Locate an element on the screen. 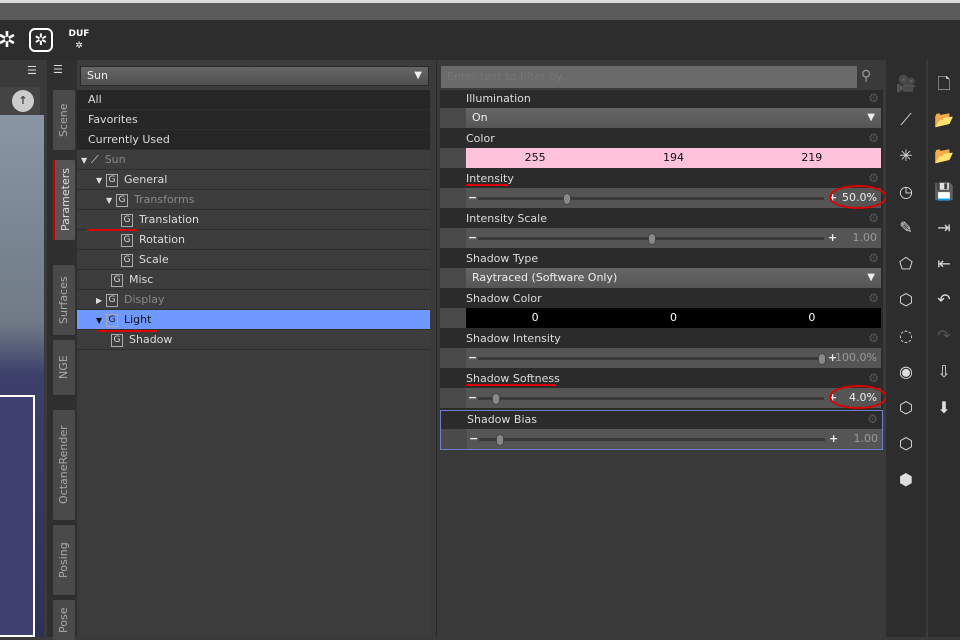 The height and width of the screenshot is (640, 960). shadow-type-dropdown: Raytraced (Software Only) ▼ is located at coordinates (673, 278).